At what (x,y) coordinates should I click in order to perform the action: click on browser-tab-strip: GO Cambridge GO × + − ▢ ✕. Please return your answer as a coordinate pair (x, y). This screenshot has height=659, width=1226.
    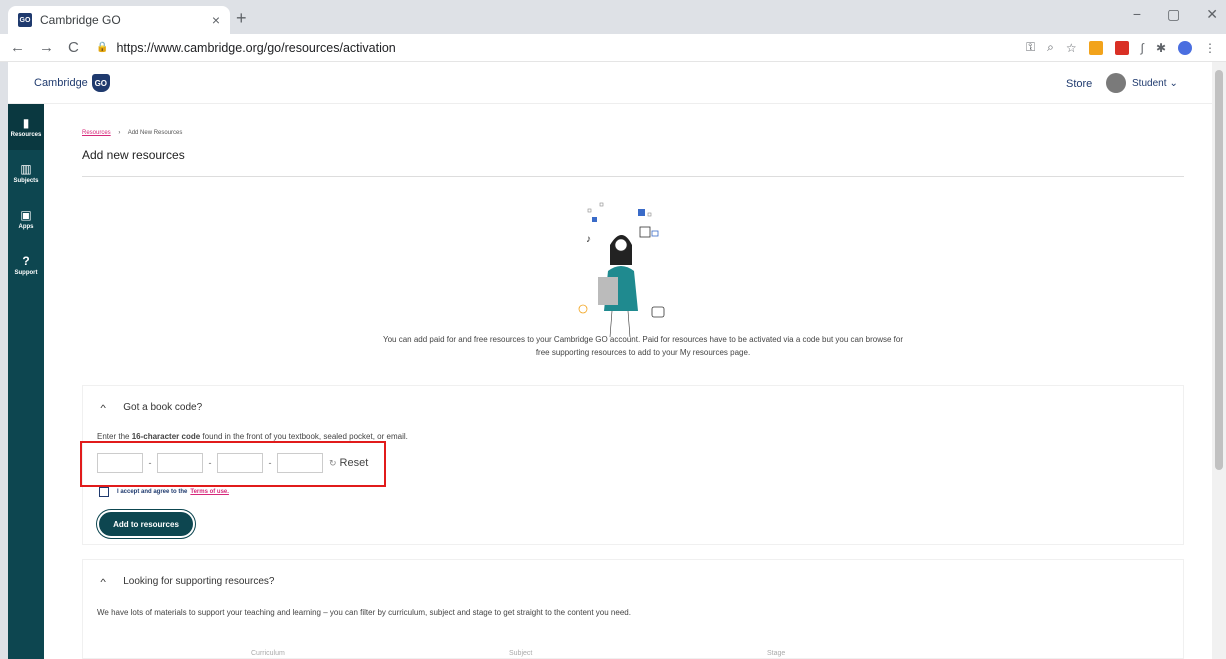
    Looking at the image, I should click on (613, 17).